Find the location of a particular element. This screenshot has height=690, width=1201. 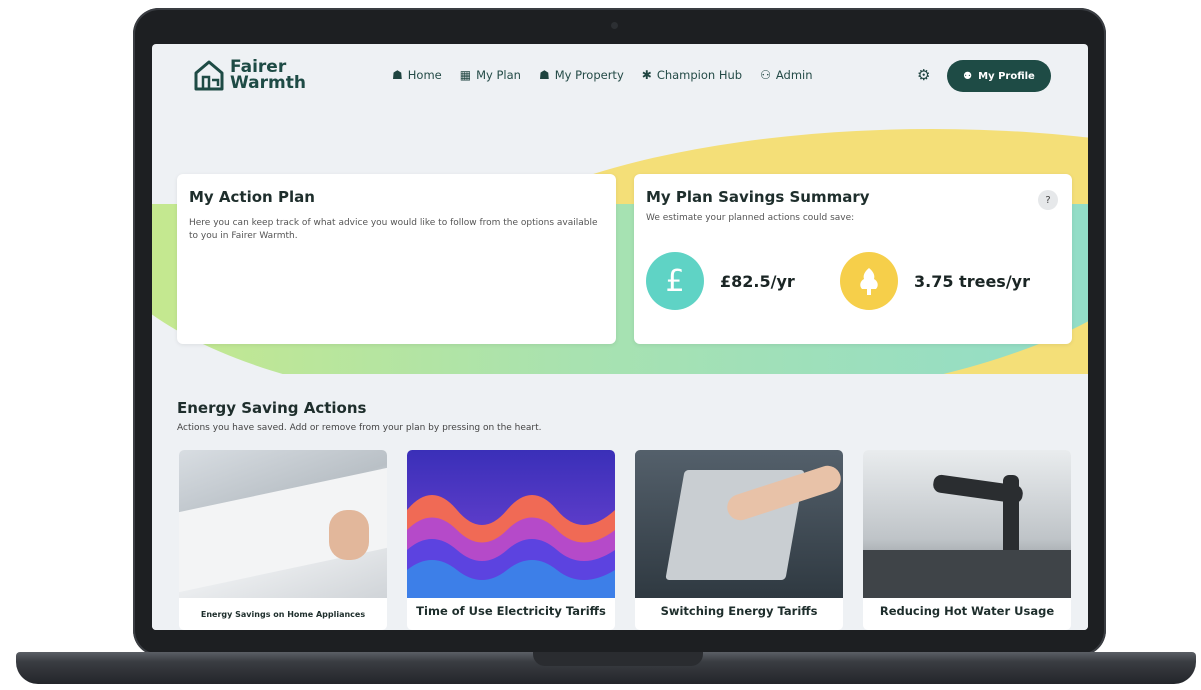

savings-title: My Plan Savings Summary is located at coordinates (758, 197).